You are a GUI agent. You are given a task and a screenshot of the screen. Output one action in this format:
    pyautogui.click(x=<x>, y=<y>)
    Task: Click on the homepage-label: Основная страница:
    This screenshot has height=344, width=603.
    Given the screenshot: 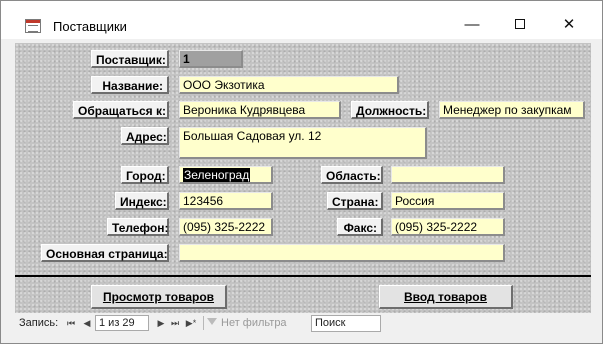 What is the action you would take?
    pyautogui.click(x=105, y=253)
    